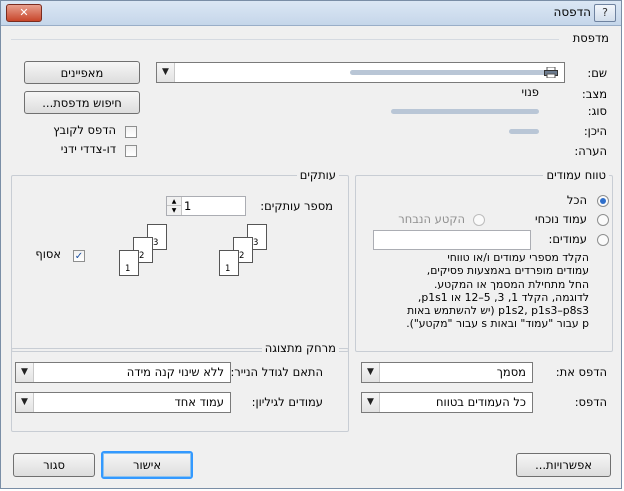 The height and width of the screenshot is (491, 624). I want to click on collate-checkbox: ✓, so click(79, 256).